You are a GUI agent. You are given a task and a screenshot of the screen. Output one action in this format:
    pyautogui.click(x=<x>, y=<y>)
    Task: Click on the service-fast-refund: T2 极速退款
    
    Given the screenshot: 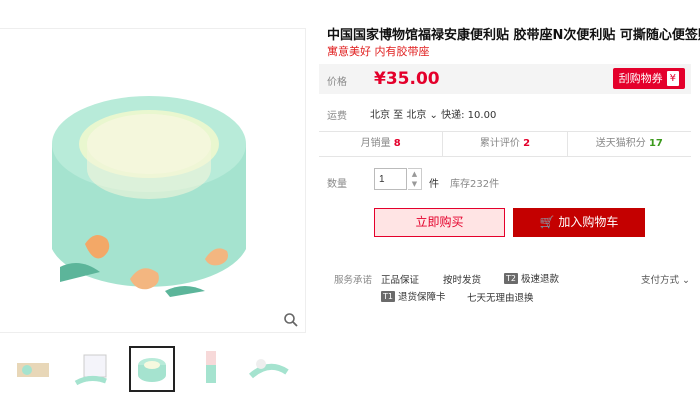 What is the action you would take?
    pyautogui.click(x=531, y=278)
    